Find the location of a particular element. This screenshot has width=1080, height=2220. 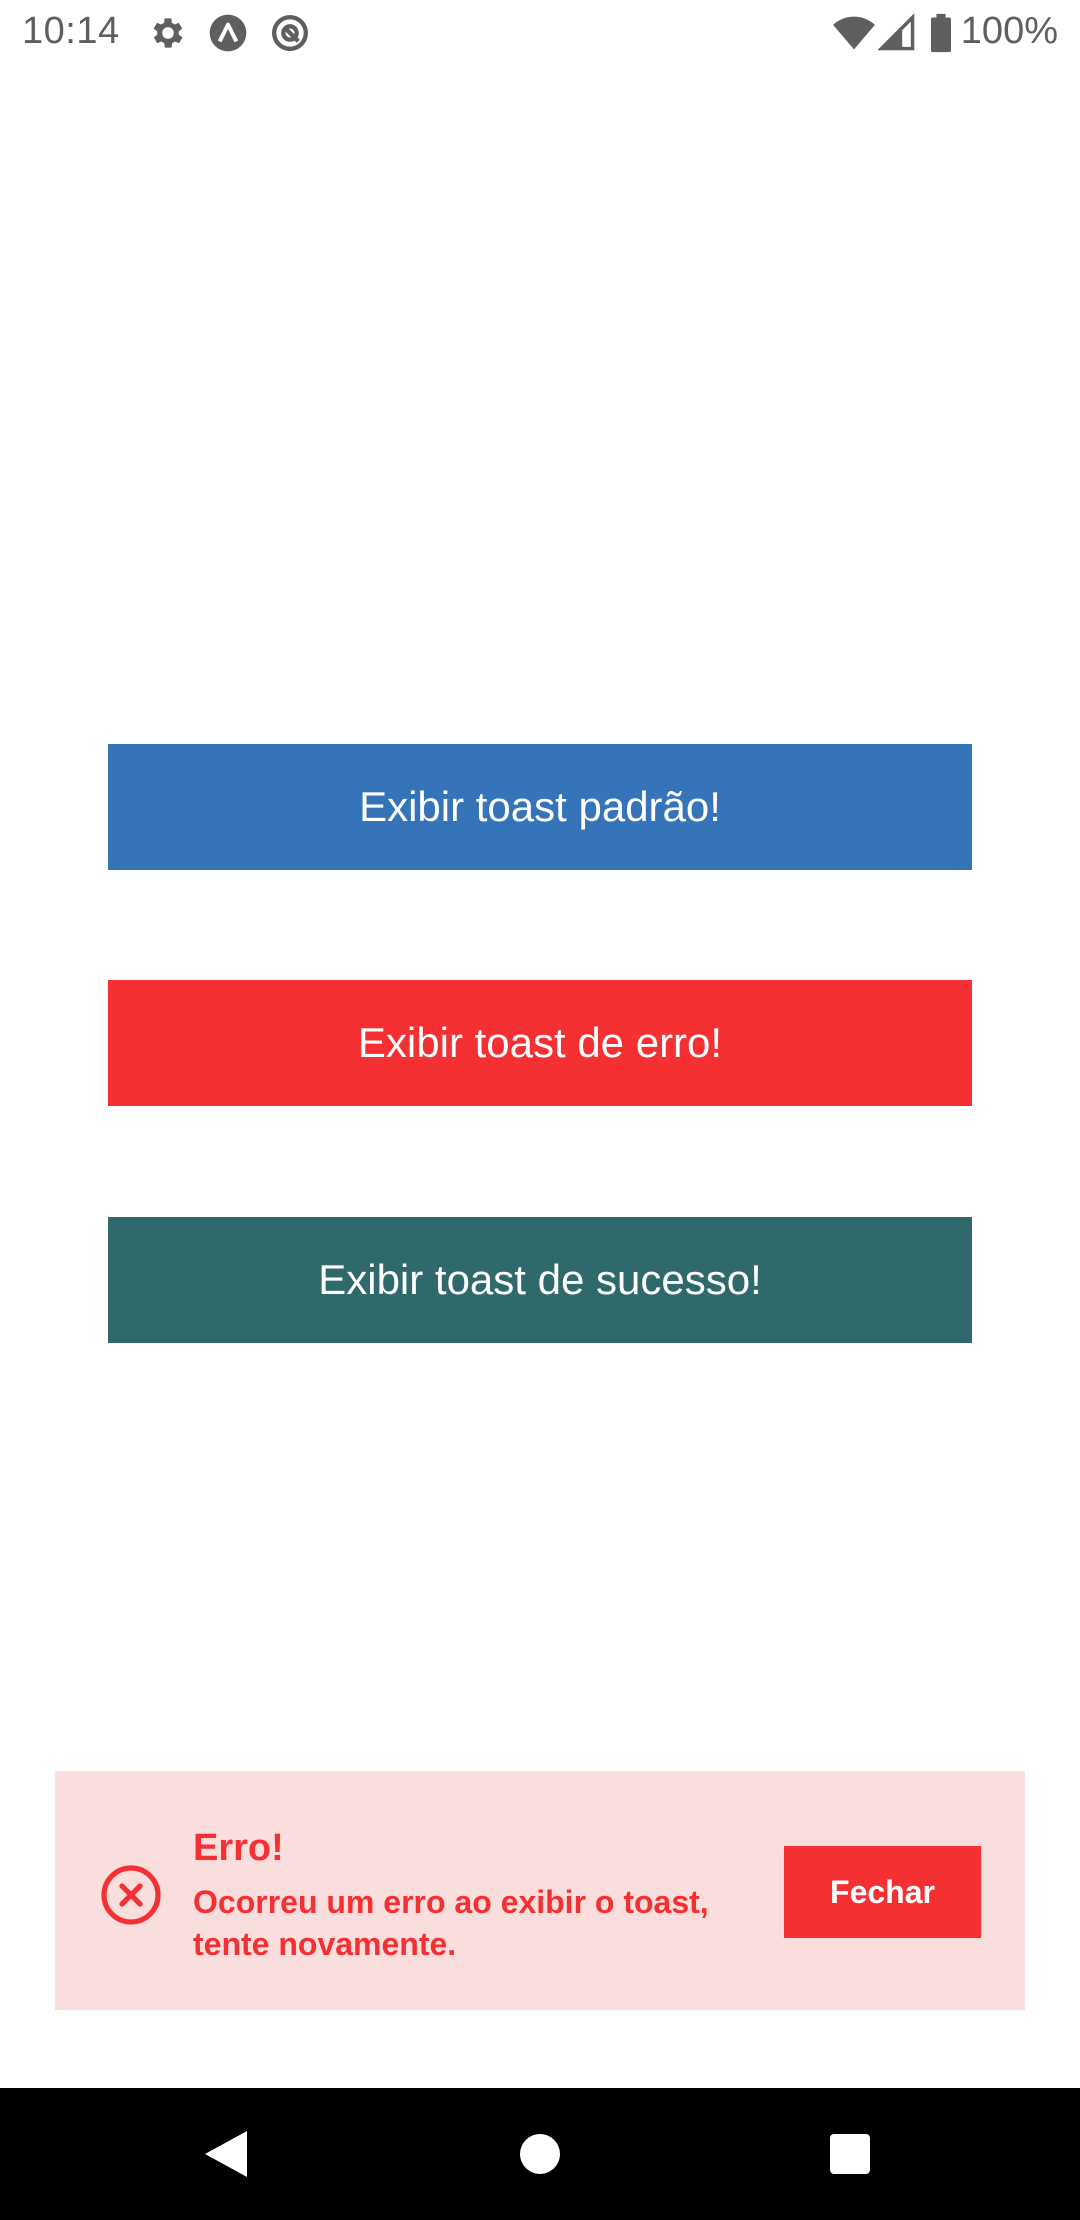

error-circle-icon is located at coordinates (131, 1895).